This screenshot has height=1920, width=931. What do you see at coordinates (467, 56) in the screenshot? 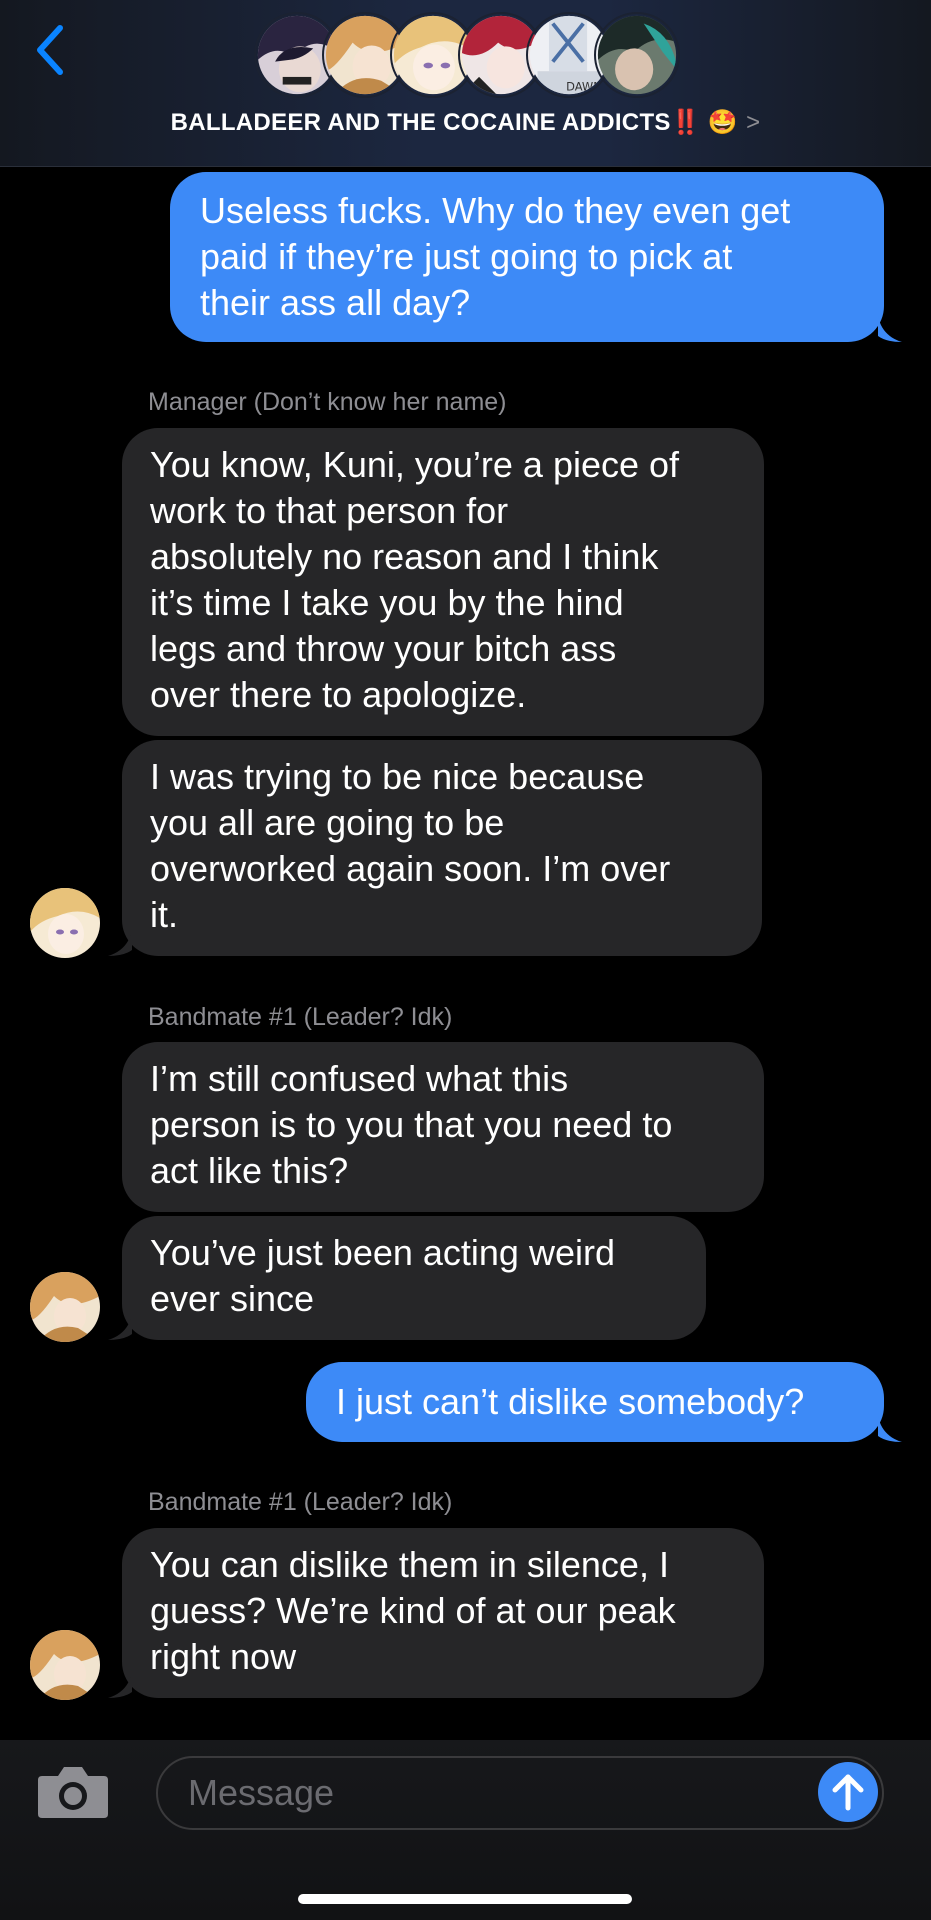
I see `group-avatars: DAWN` at bounding box center [467, 56].